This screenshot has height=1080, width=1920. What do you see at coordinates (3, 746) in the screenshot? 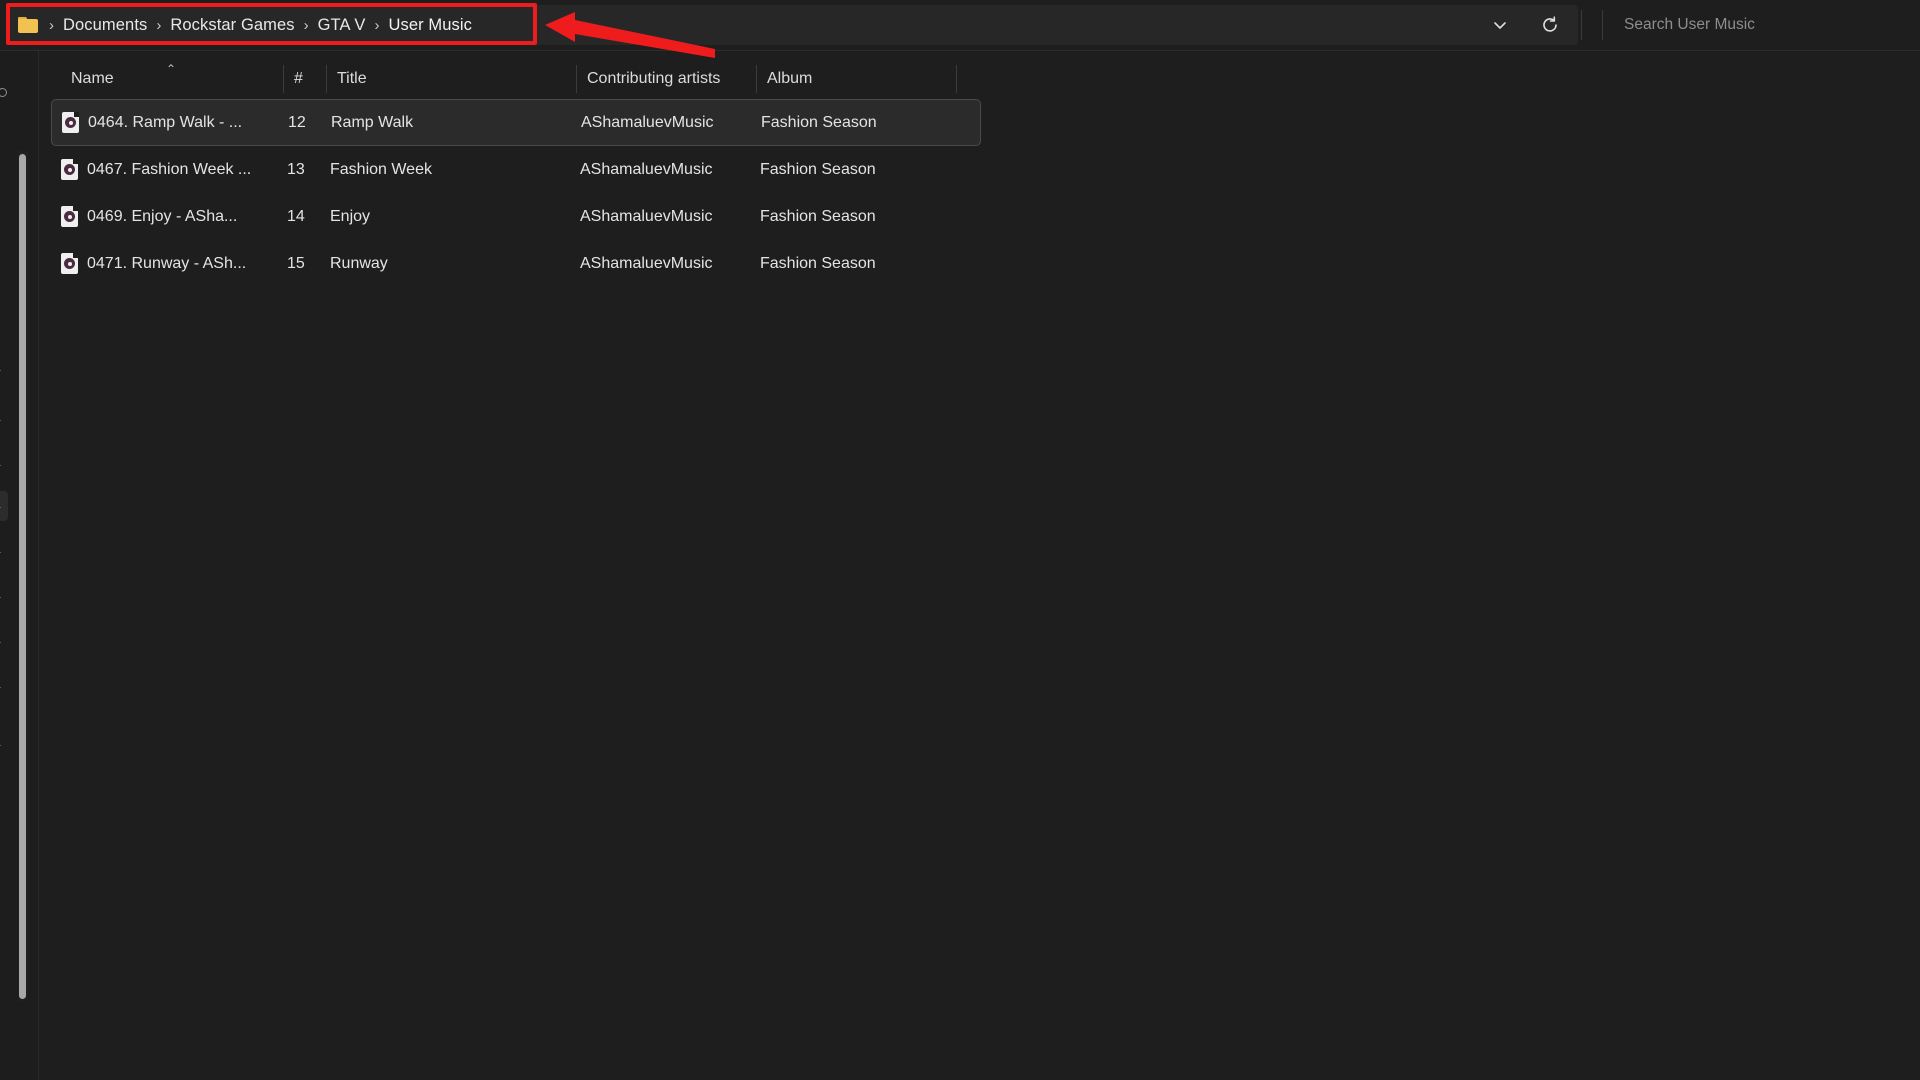
I see `nav-expander-icon-8: ▸` at bounding box center [3, 746].